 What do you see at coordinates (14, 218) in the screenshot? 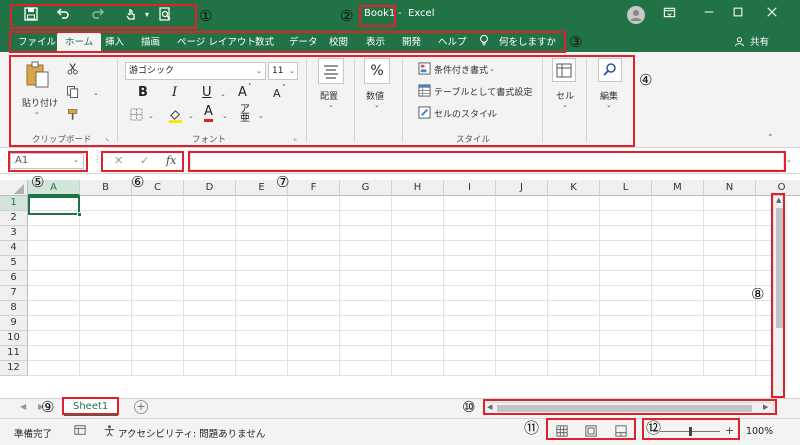
I see `row-header: 2` at bounding box center [14, 218].